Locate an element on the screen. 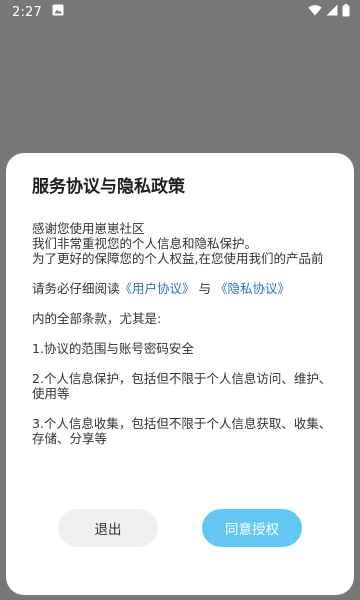 This screenshot has width=360, height=600. policy-point: 2.个人信息保护，包括但不限于个人信息访问、维护、使用等 is located at coordinates (182, 386).